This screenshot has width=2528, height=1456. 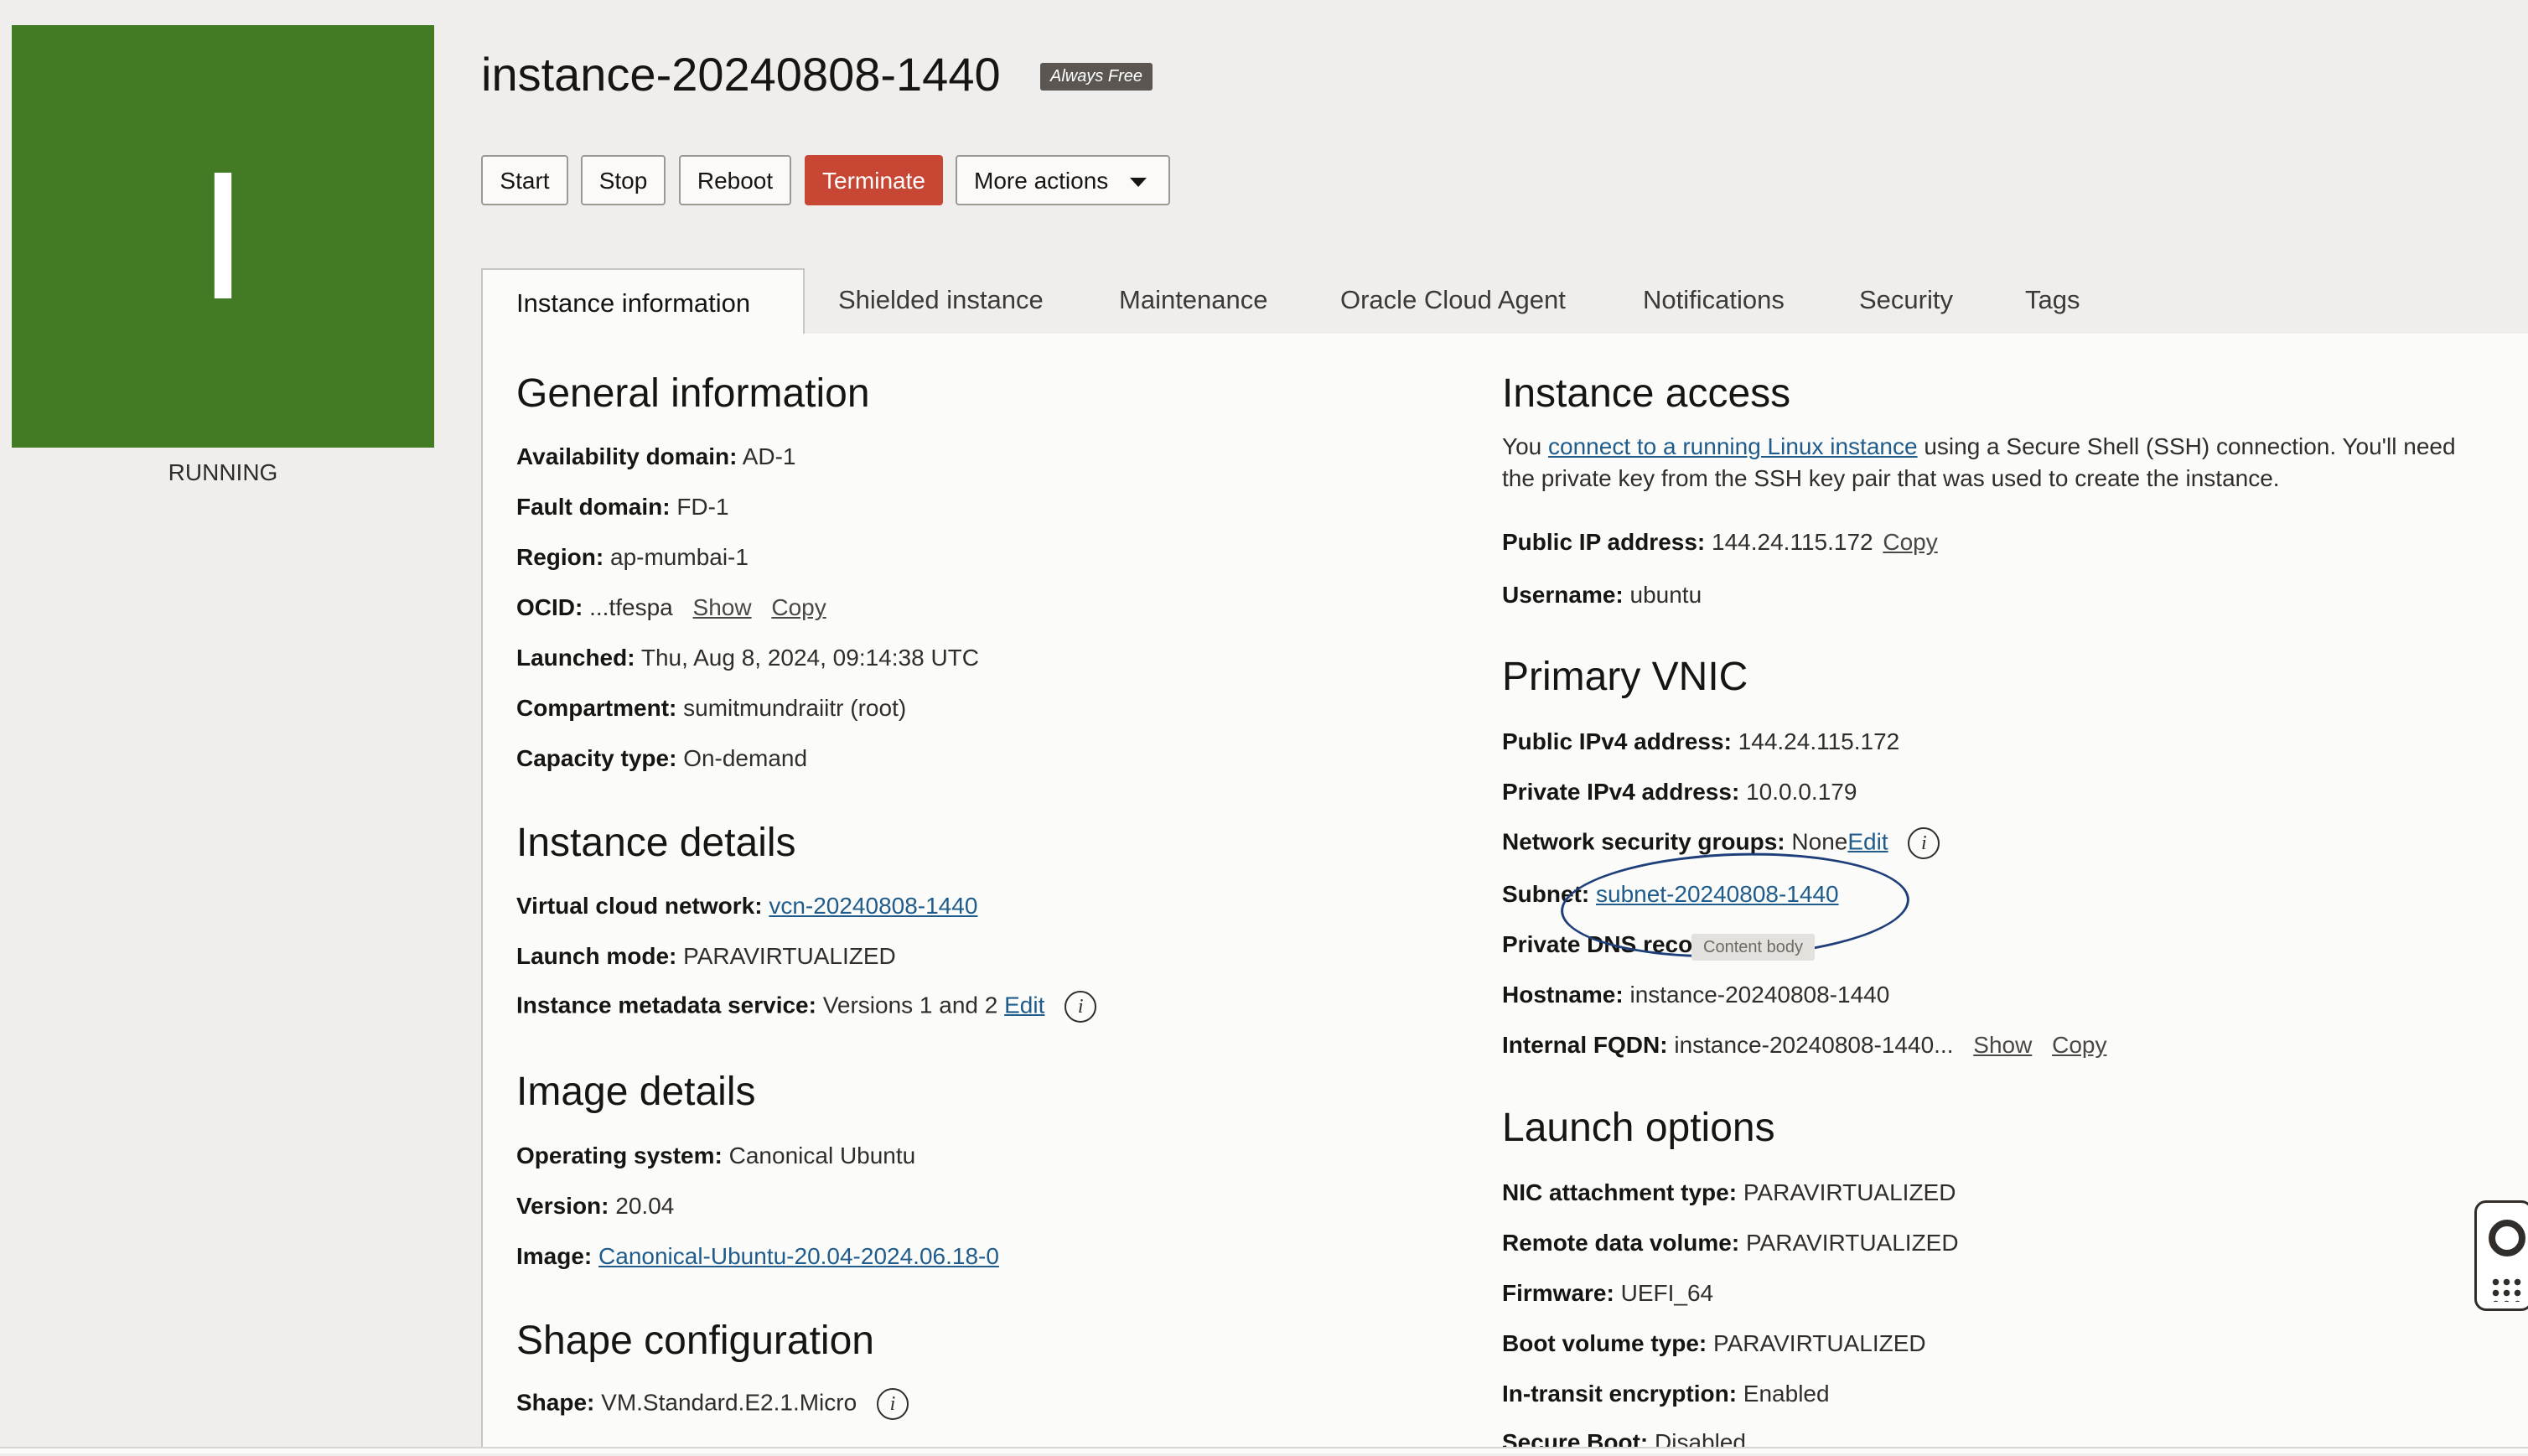 What do you see at coordinates (1733, 446) in the screenshot?
I see `connect-linux-link: connect to a running Linux instance` at bounding box center [1733, 446].